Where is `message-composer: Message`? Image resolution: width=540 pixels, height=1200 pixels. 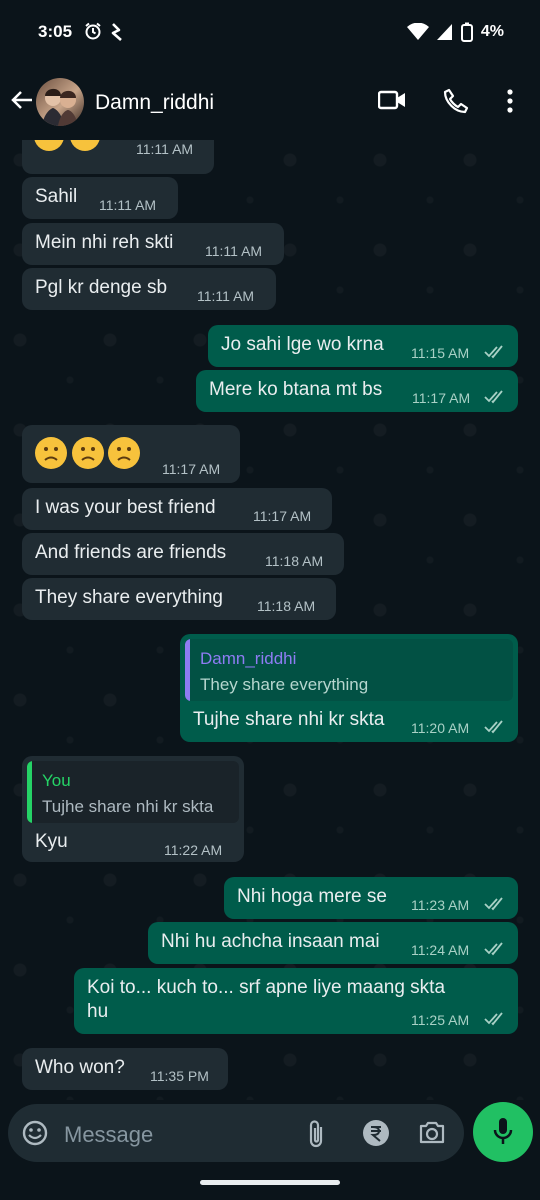 message-composer: Message is located at coordinates (236, 1133).